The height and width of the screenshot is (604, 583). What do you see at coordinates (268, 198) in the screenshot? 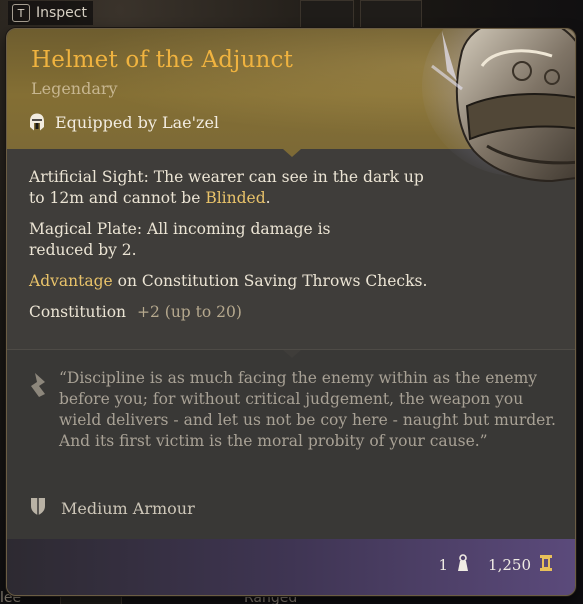
I see `punctuation: .` at bounding box center [268, 198].